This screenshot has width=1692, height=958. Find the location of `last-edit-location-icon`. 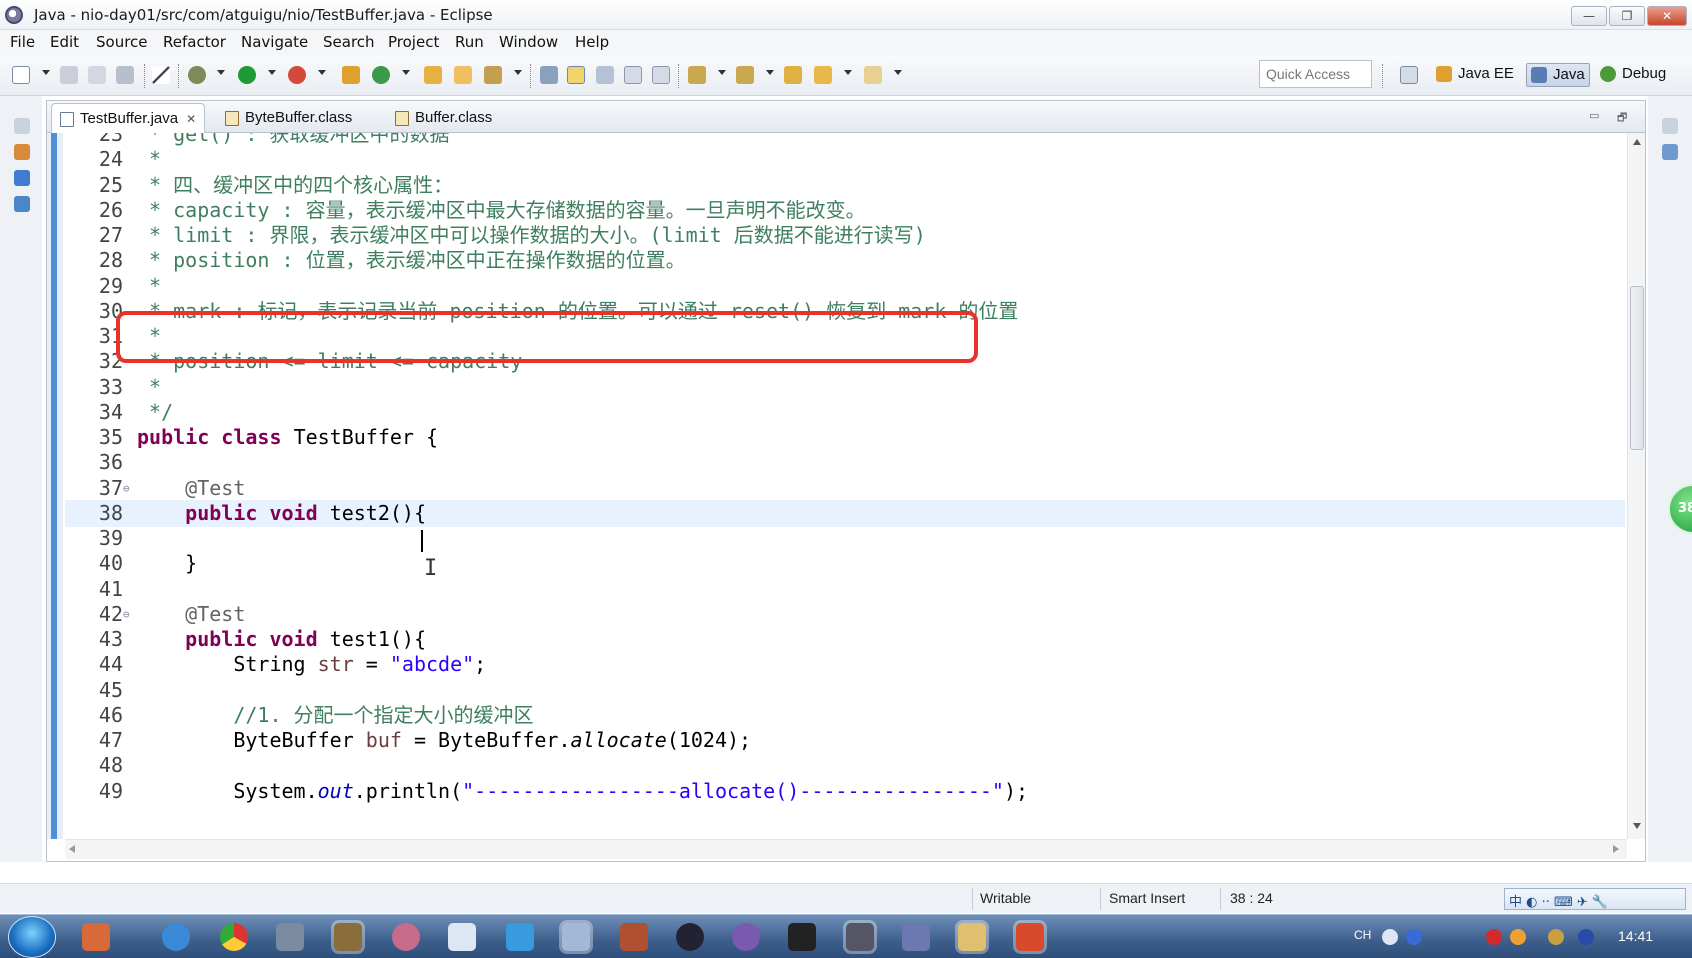

last-edit-location-icon is located at coordinates (793, 75).